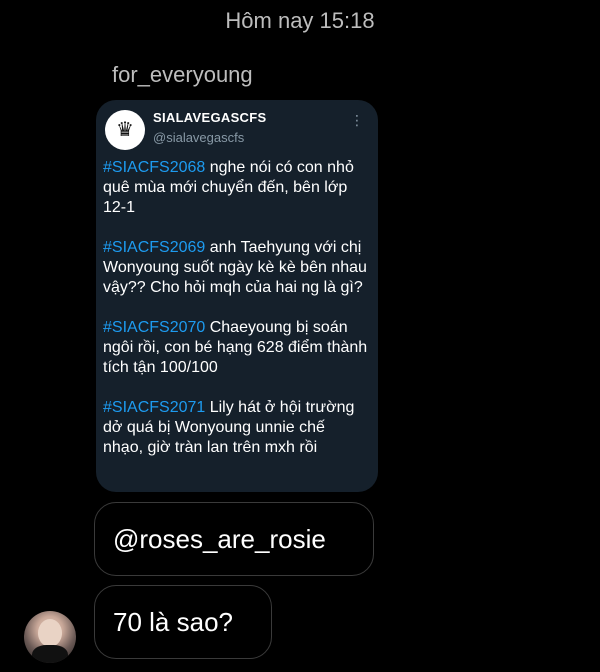 The height and width of the screenshot is (672, 600). What do you see at coordinates (182, 74) in the screenshot?
I see `sender-name: for_everyoung` at bounding box center [182, 74].